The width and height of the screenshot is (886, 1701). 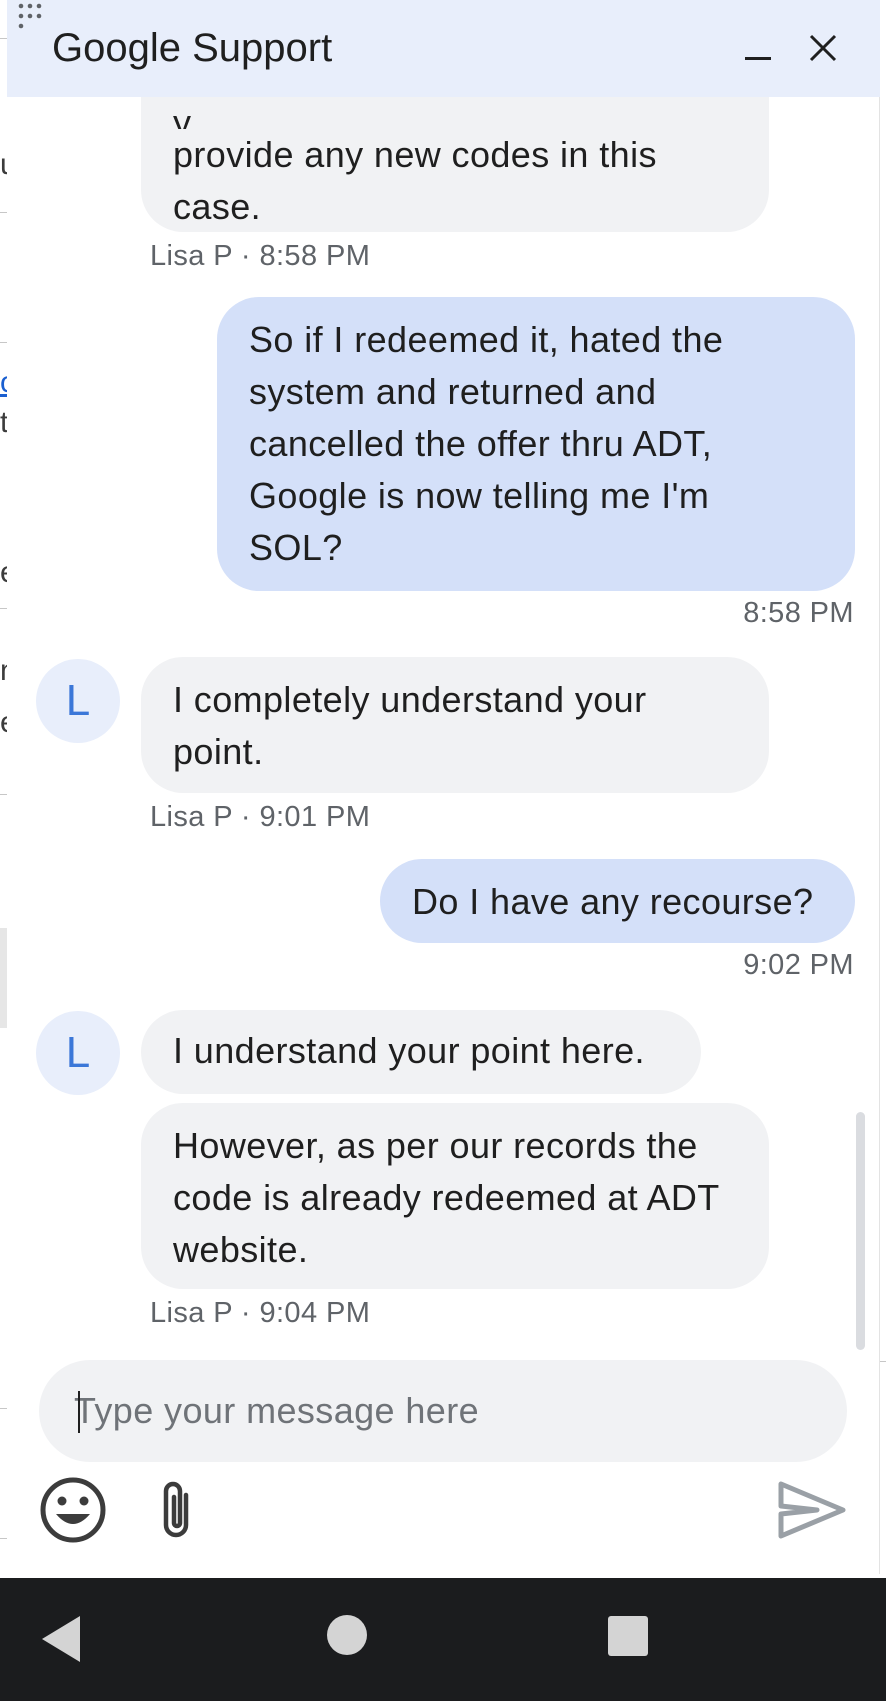 What do you see at coordinates (409, 1050) in the screenshot?
I see `message-line: I understand your point here.` at bounding box center [409, 1050].